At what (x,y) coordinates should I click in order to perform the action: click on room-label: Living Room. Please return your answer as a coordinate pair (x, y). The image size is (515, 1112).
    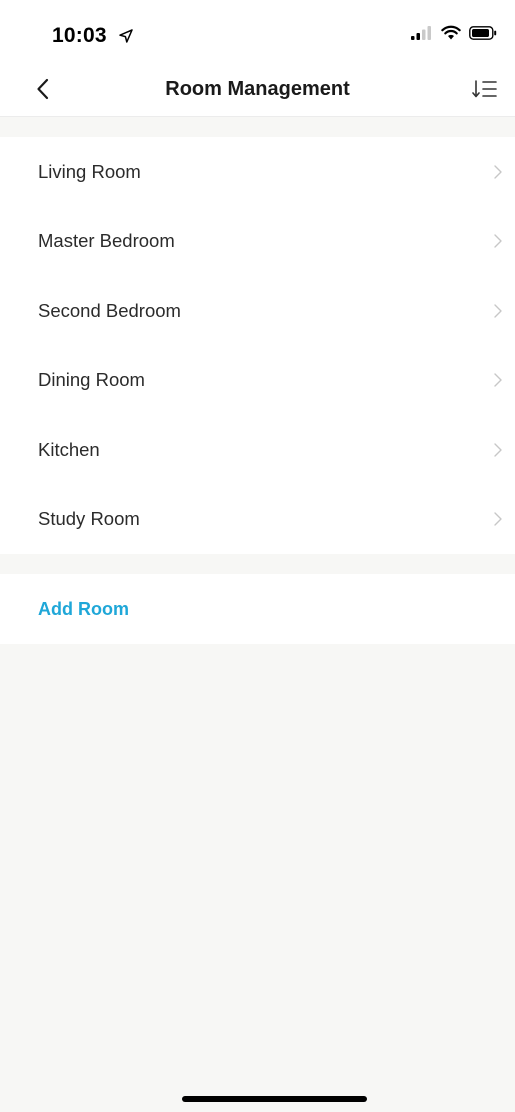
    Looking at the image, I should click on (89, 171).